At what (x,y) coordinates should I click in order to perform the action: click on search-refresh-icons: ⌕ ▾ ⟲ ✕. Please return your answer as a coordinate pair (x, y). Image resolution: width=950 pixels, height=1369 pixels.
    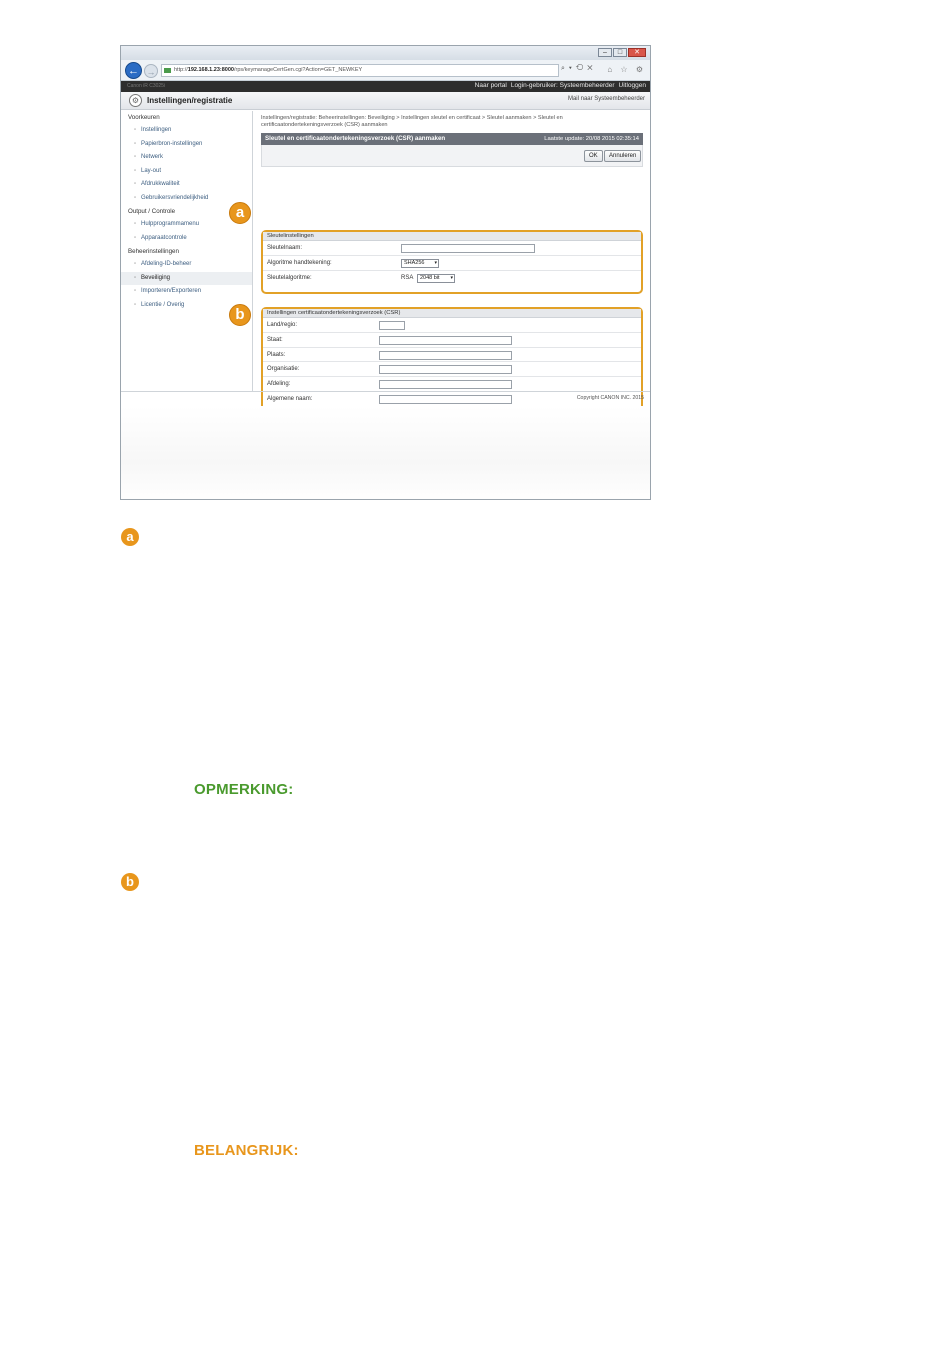
    Looking at the image, I should click on (577, 69).